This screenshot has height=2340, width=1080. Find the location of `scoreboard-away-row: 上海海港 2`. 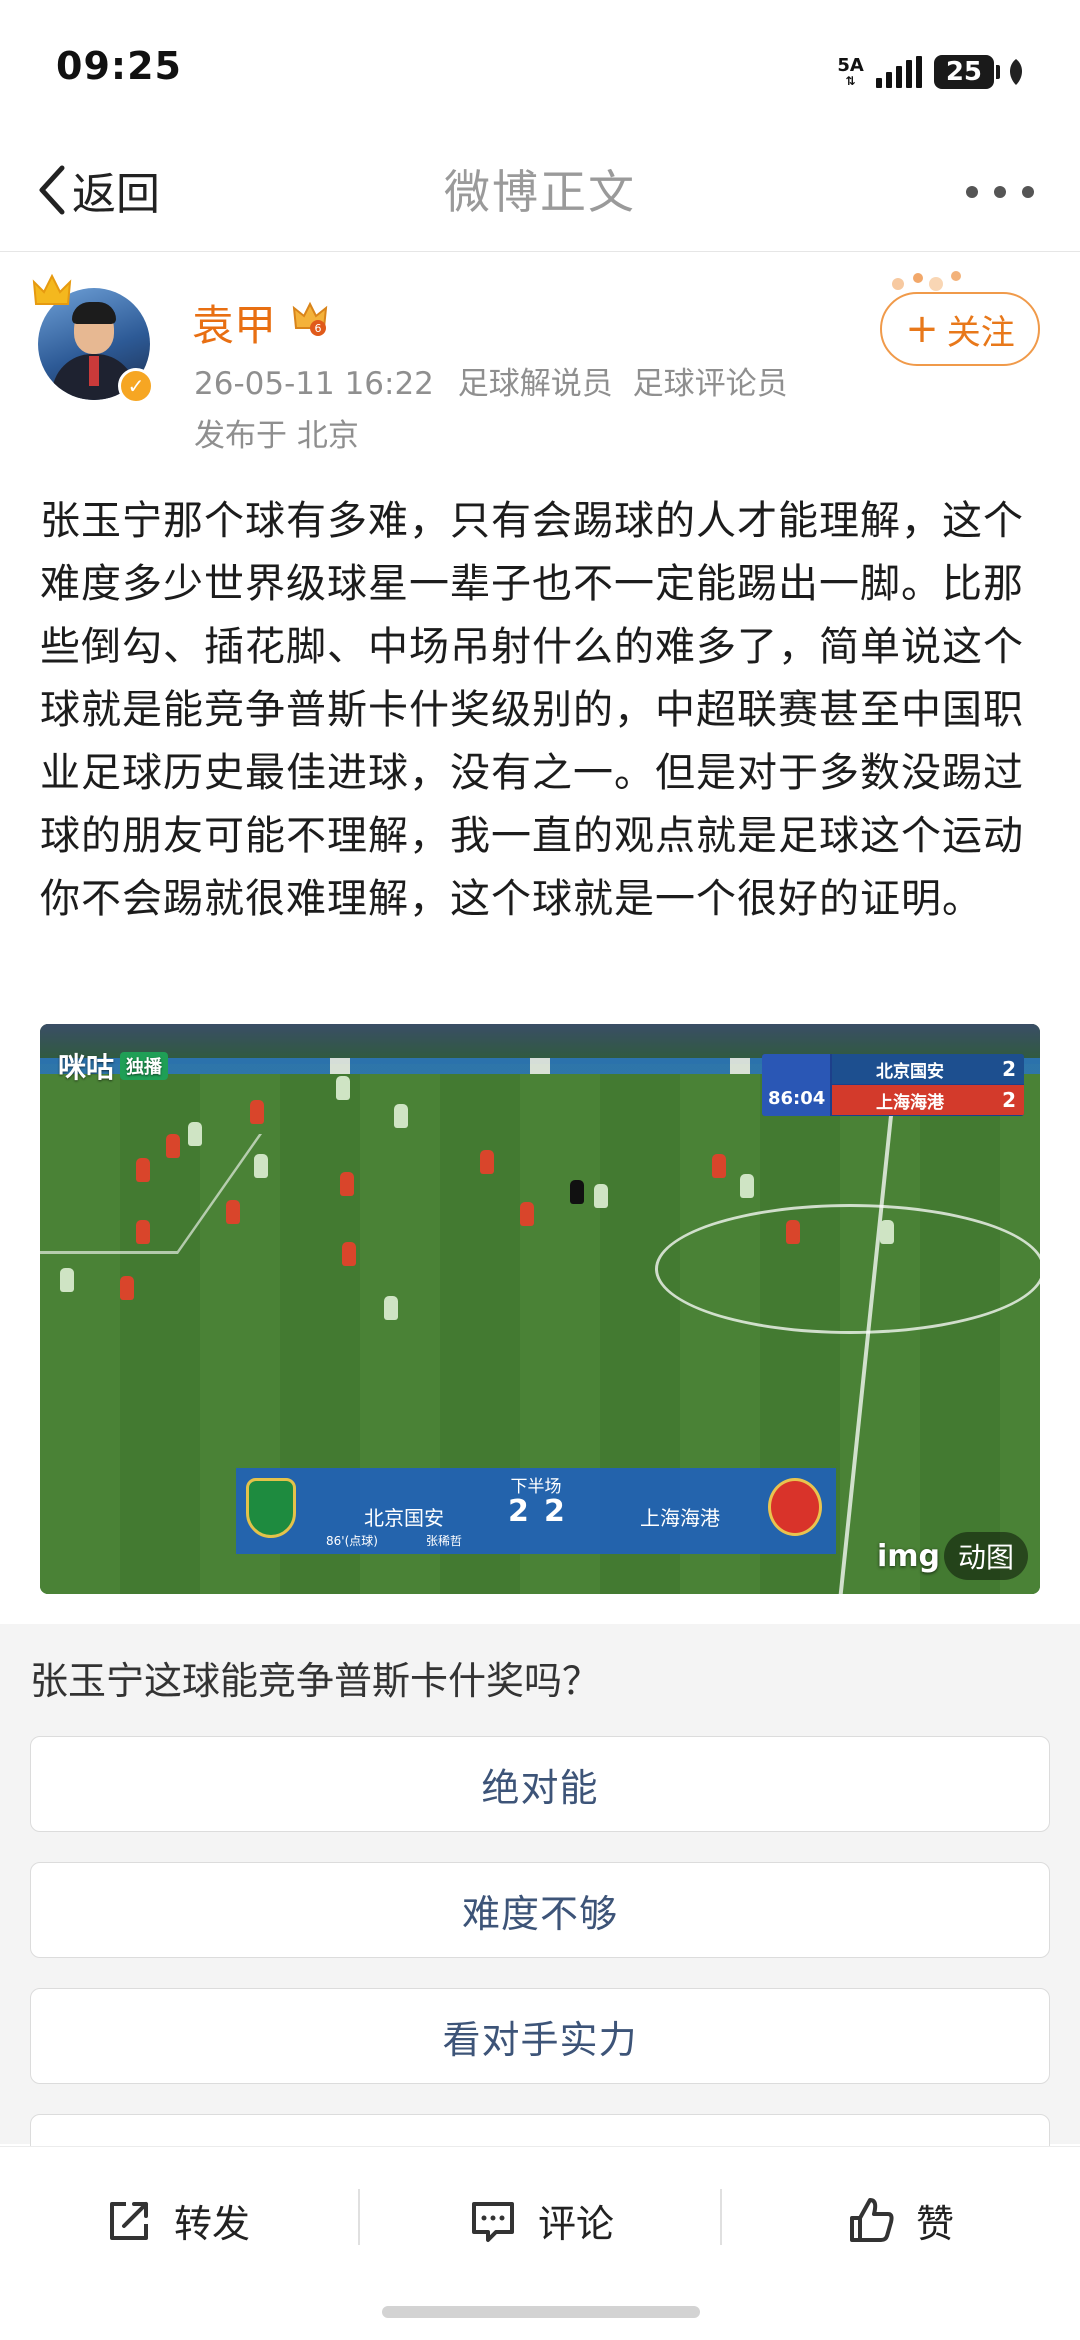

scoreboard-away-row: 上海海港 2 is located at coordinates (928, 1100).